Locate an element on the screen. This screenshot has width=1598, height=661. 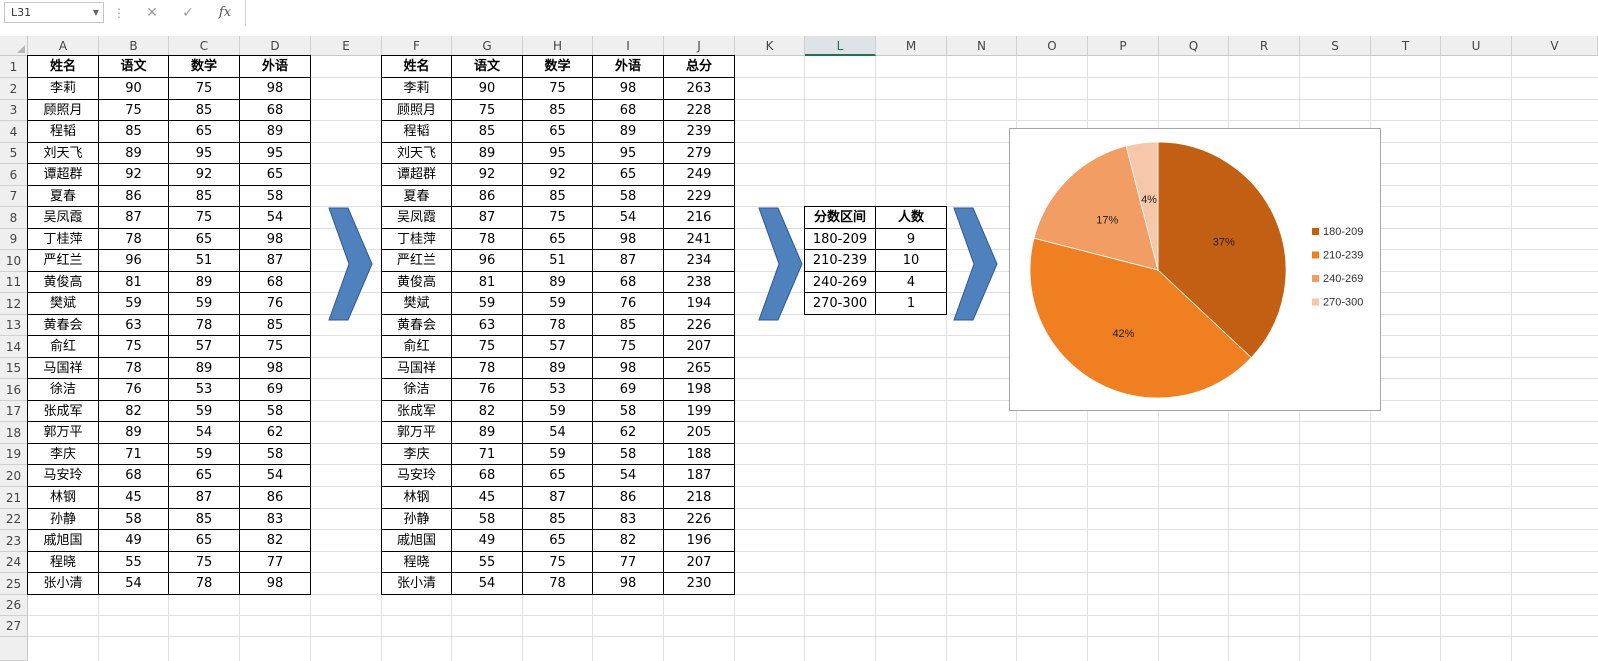
row-header-17: 17 is located at coordinates (14, 411).